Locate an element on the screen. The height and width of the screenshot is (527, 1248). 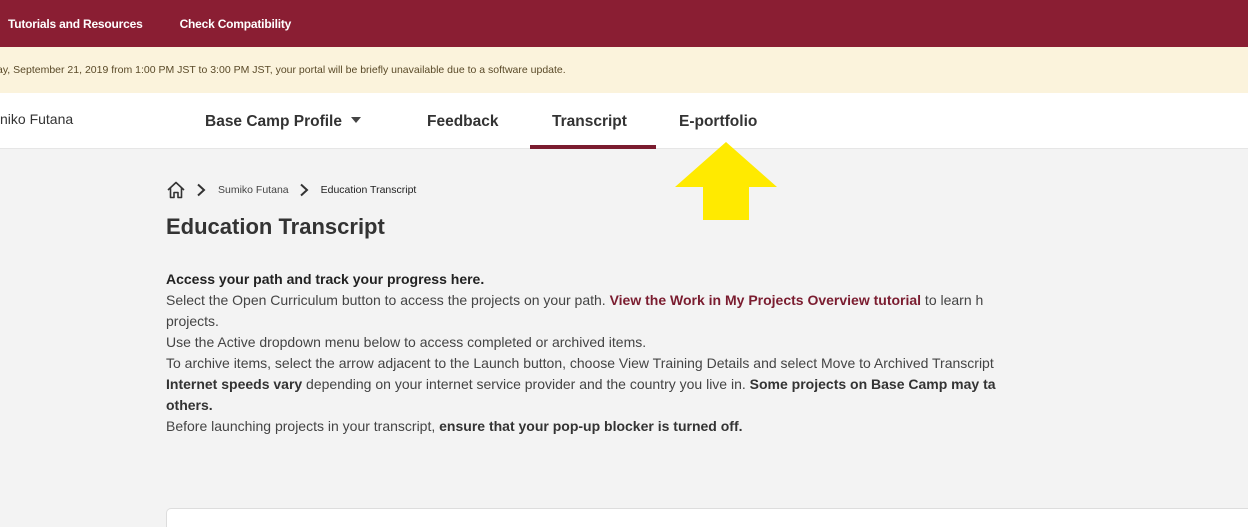
transcript-panel is located at coordinates (707, 517).